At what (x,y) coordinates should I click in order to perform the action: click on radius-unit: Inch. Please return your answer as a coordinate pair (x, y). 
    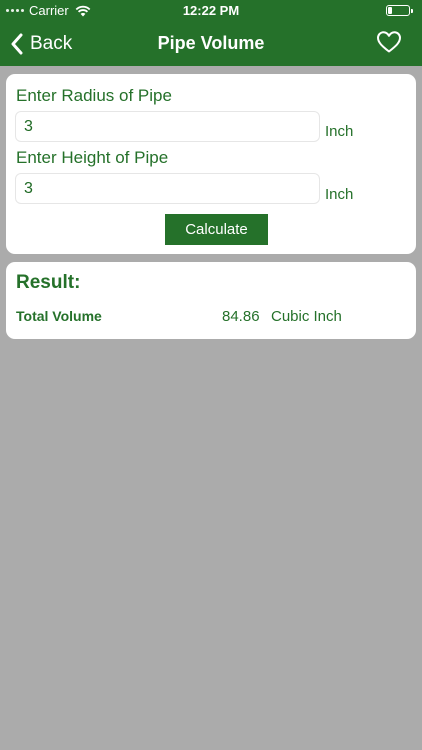
    Looking at the image, I should click on (339, 131).